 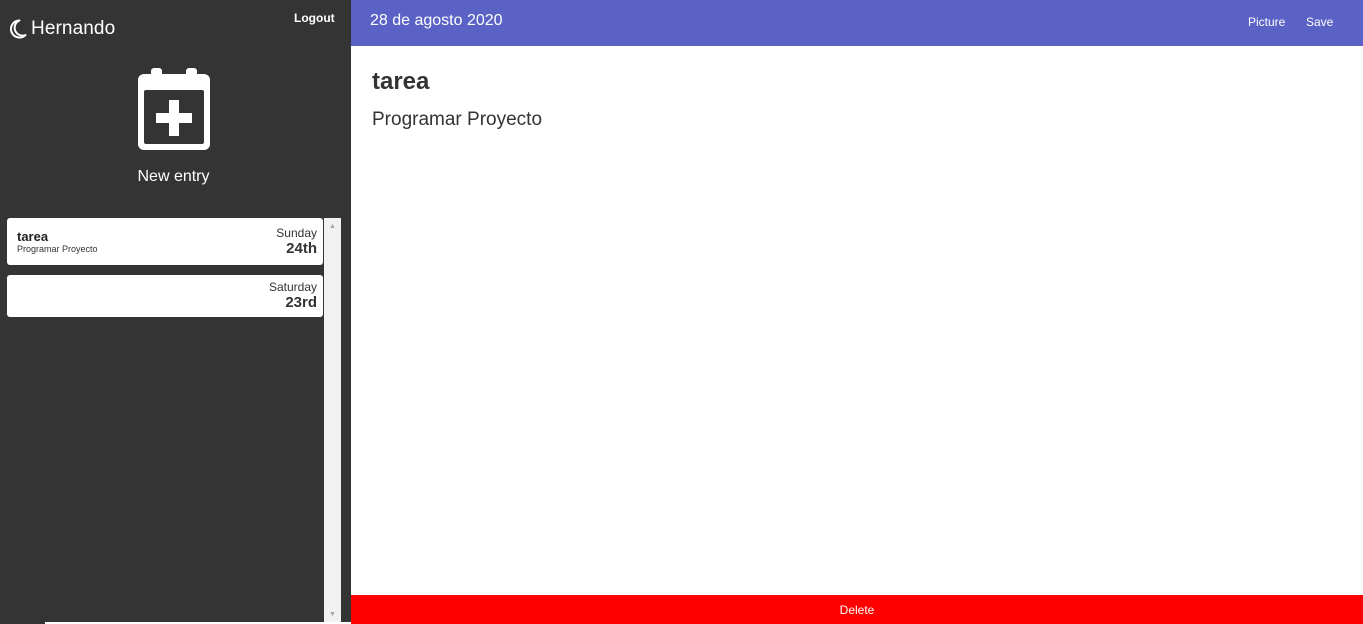 I want to click on logout-button: Logout, so click(x=314, y=18).